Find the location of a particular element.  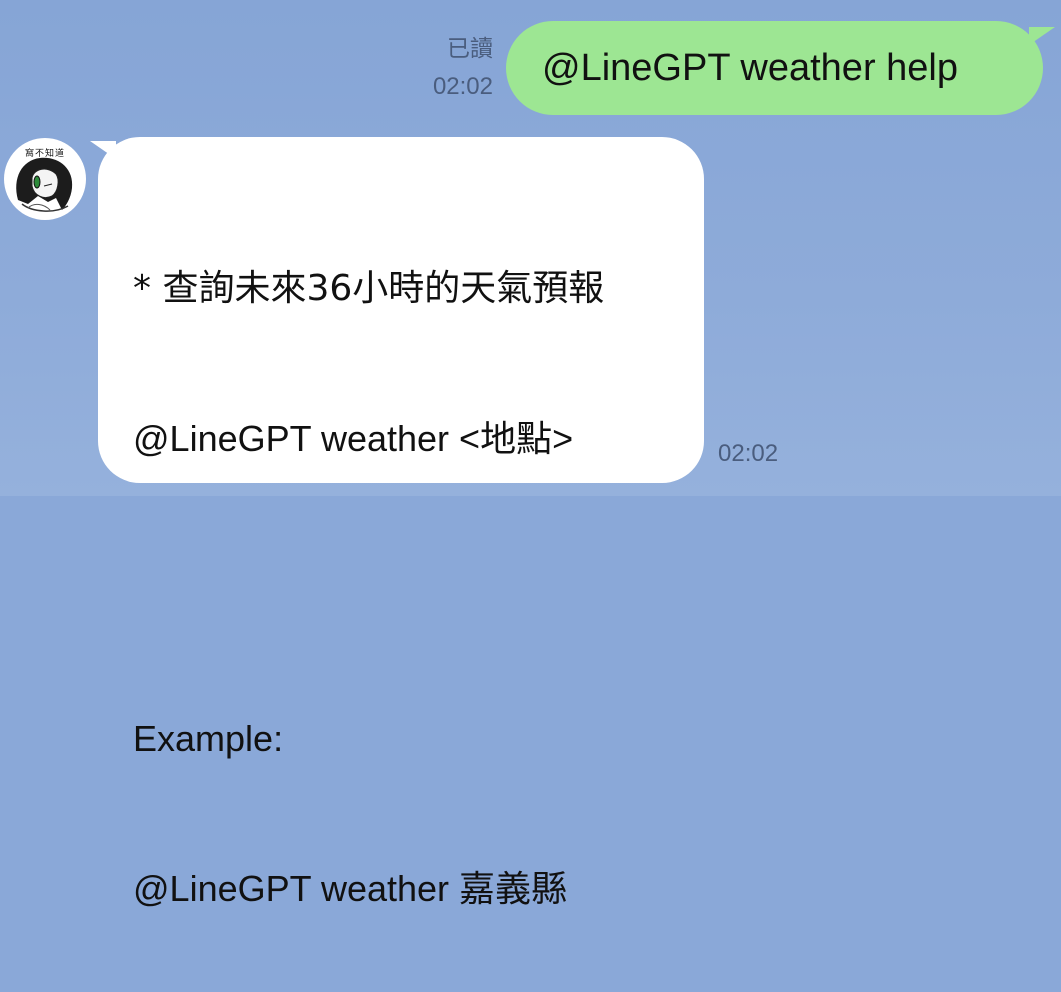

help-line-1: * 查詢未來36小時的天氣預報 is located at coordinates (369, 288).